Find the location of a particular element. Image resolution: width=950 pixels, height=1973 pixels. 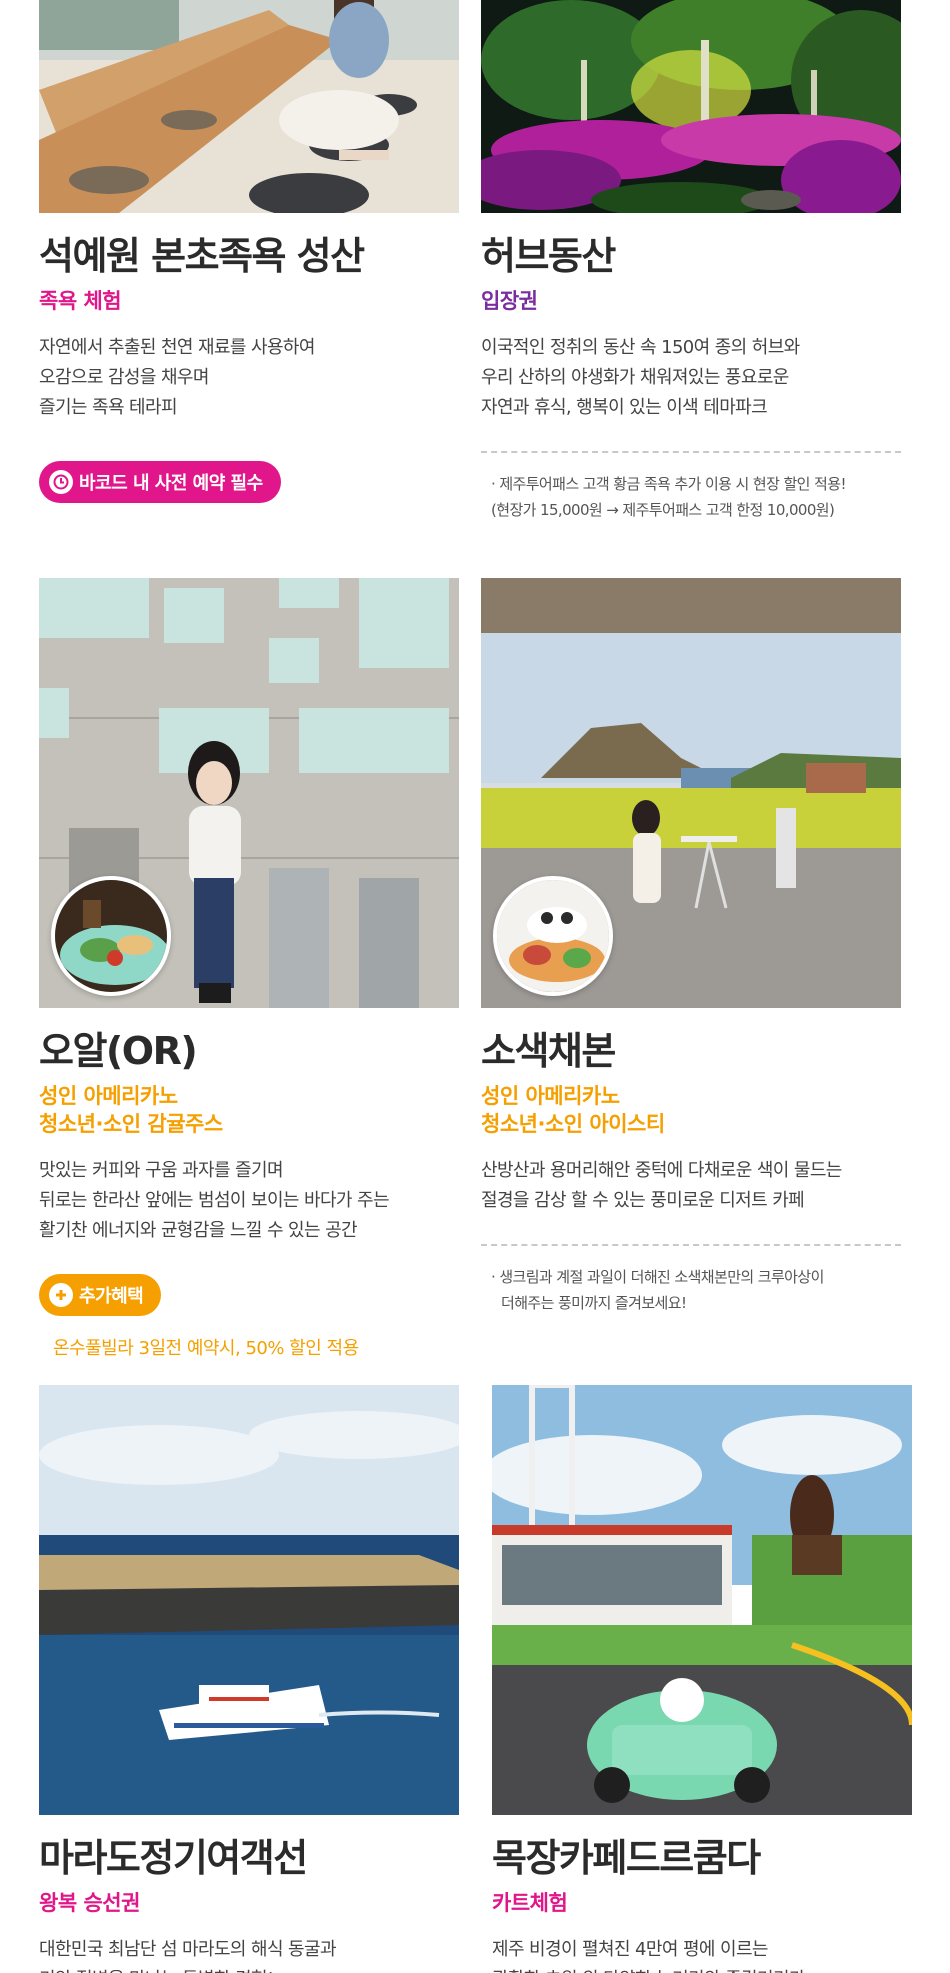

place-subtitle: 족욕 체험 is located at coordinates (80, 300).